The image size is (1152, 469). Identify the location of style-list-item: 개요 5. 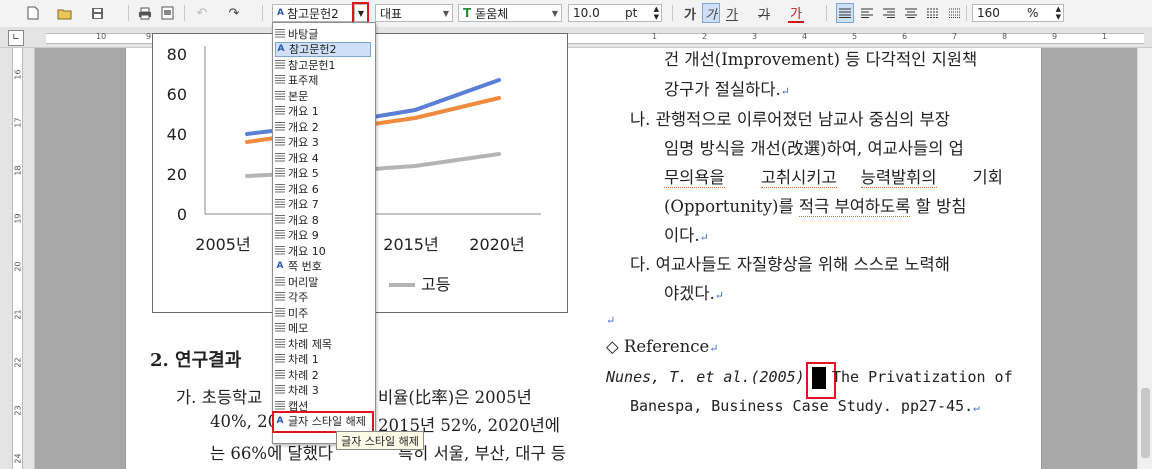
(323, 173).